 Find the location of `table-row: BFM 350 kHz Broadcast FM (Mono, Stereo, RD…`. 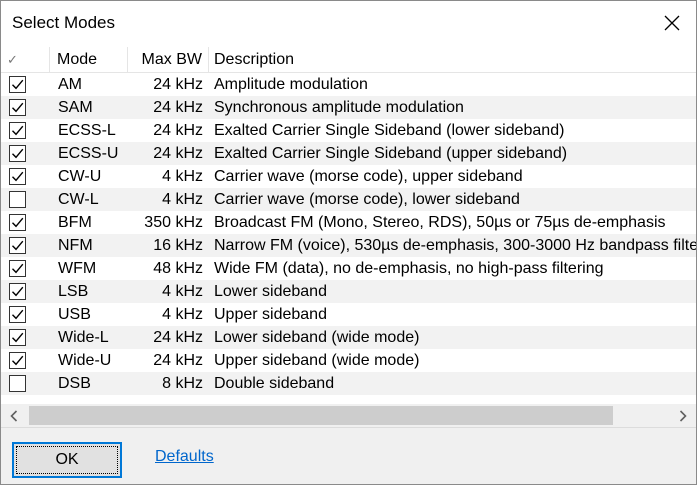

table-row: BFM 350 kHz Broadcast FM (Mono, Stereo, RD… is located at coordinates (348, 222).